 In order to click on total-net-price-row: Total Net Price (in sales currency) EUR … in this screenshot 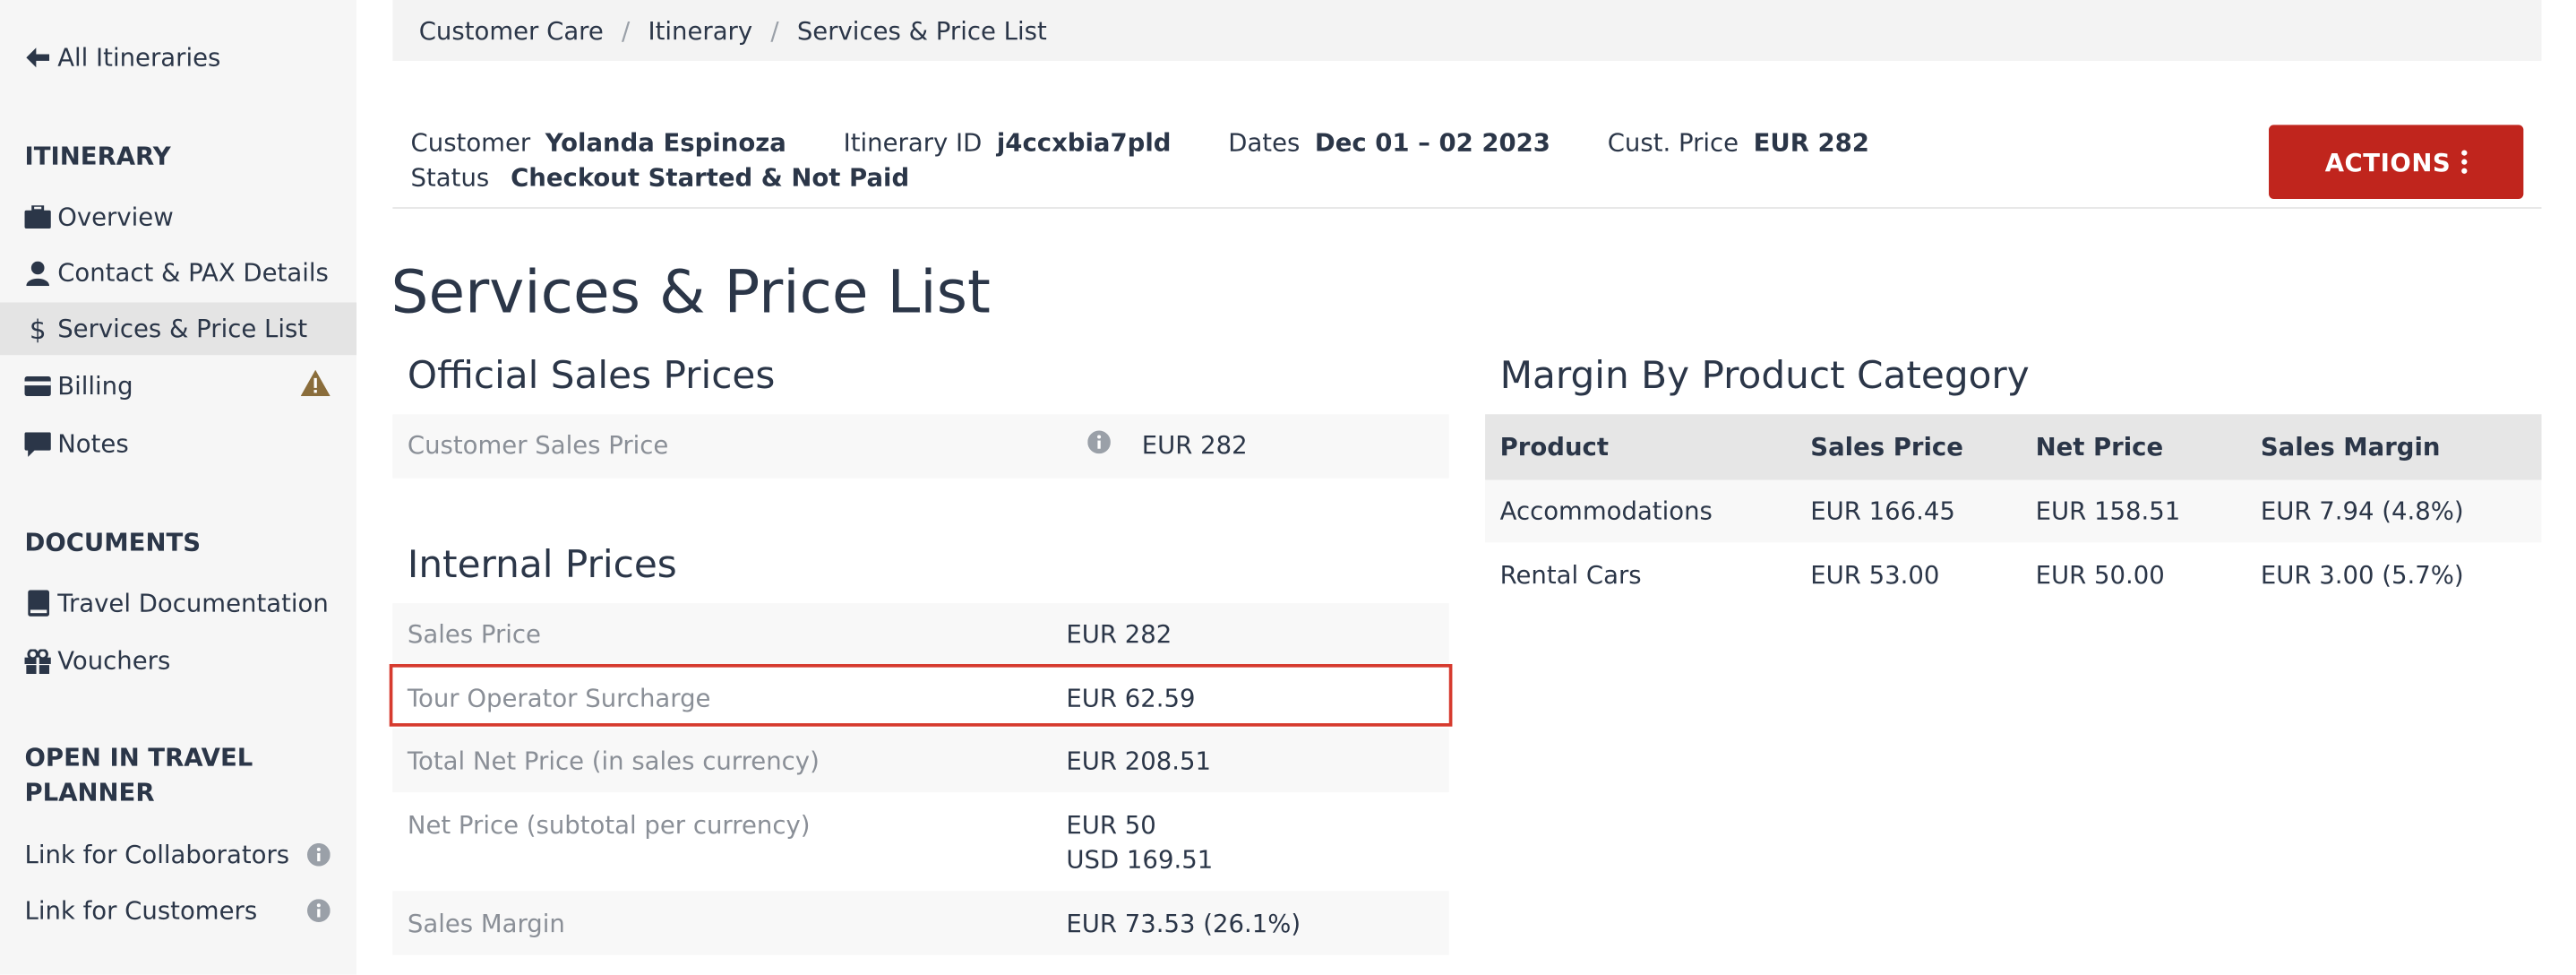, I will do `click(920, 760)`.